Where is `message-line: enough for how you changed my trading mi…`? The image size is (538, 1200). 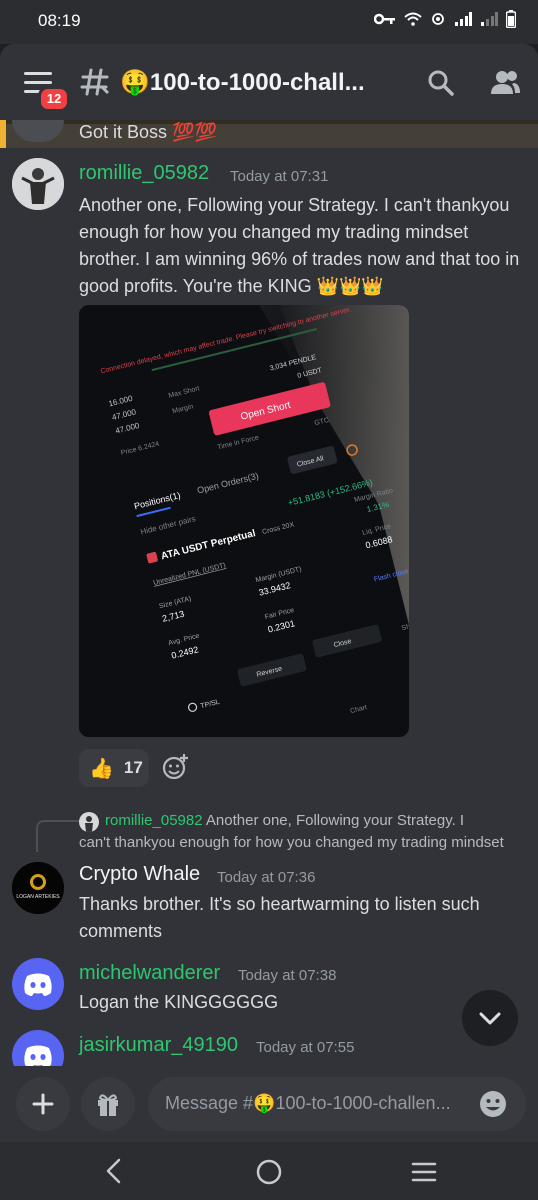
message-line: enough for how you changed my trading mi… is located at coordinates (274, 232).